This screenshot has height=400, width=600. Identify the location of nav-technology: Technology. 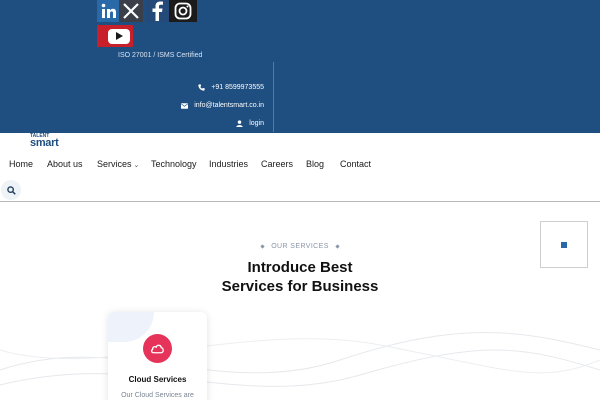
(174, 164).